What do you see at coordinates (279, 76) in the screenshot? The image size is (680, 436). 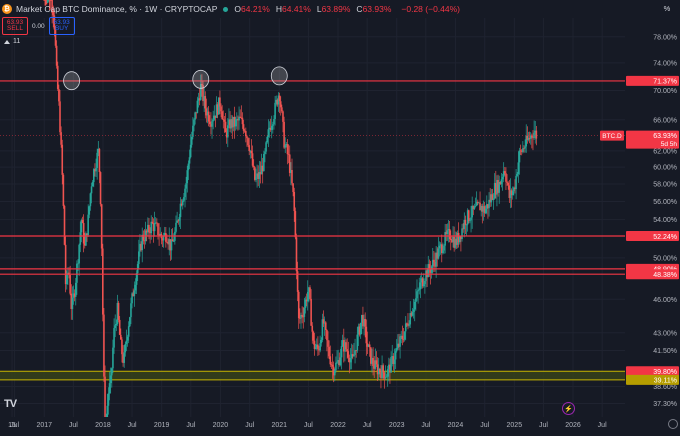 I see `high-marker-circle` at bounding box center [279, 76].